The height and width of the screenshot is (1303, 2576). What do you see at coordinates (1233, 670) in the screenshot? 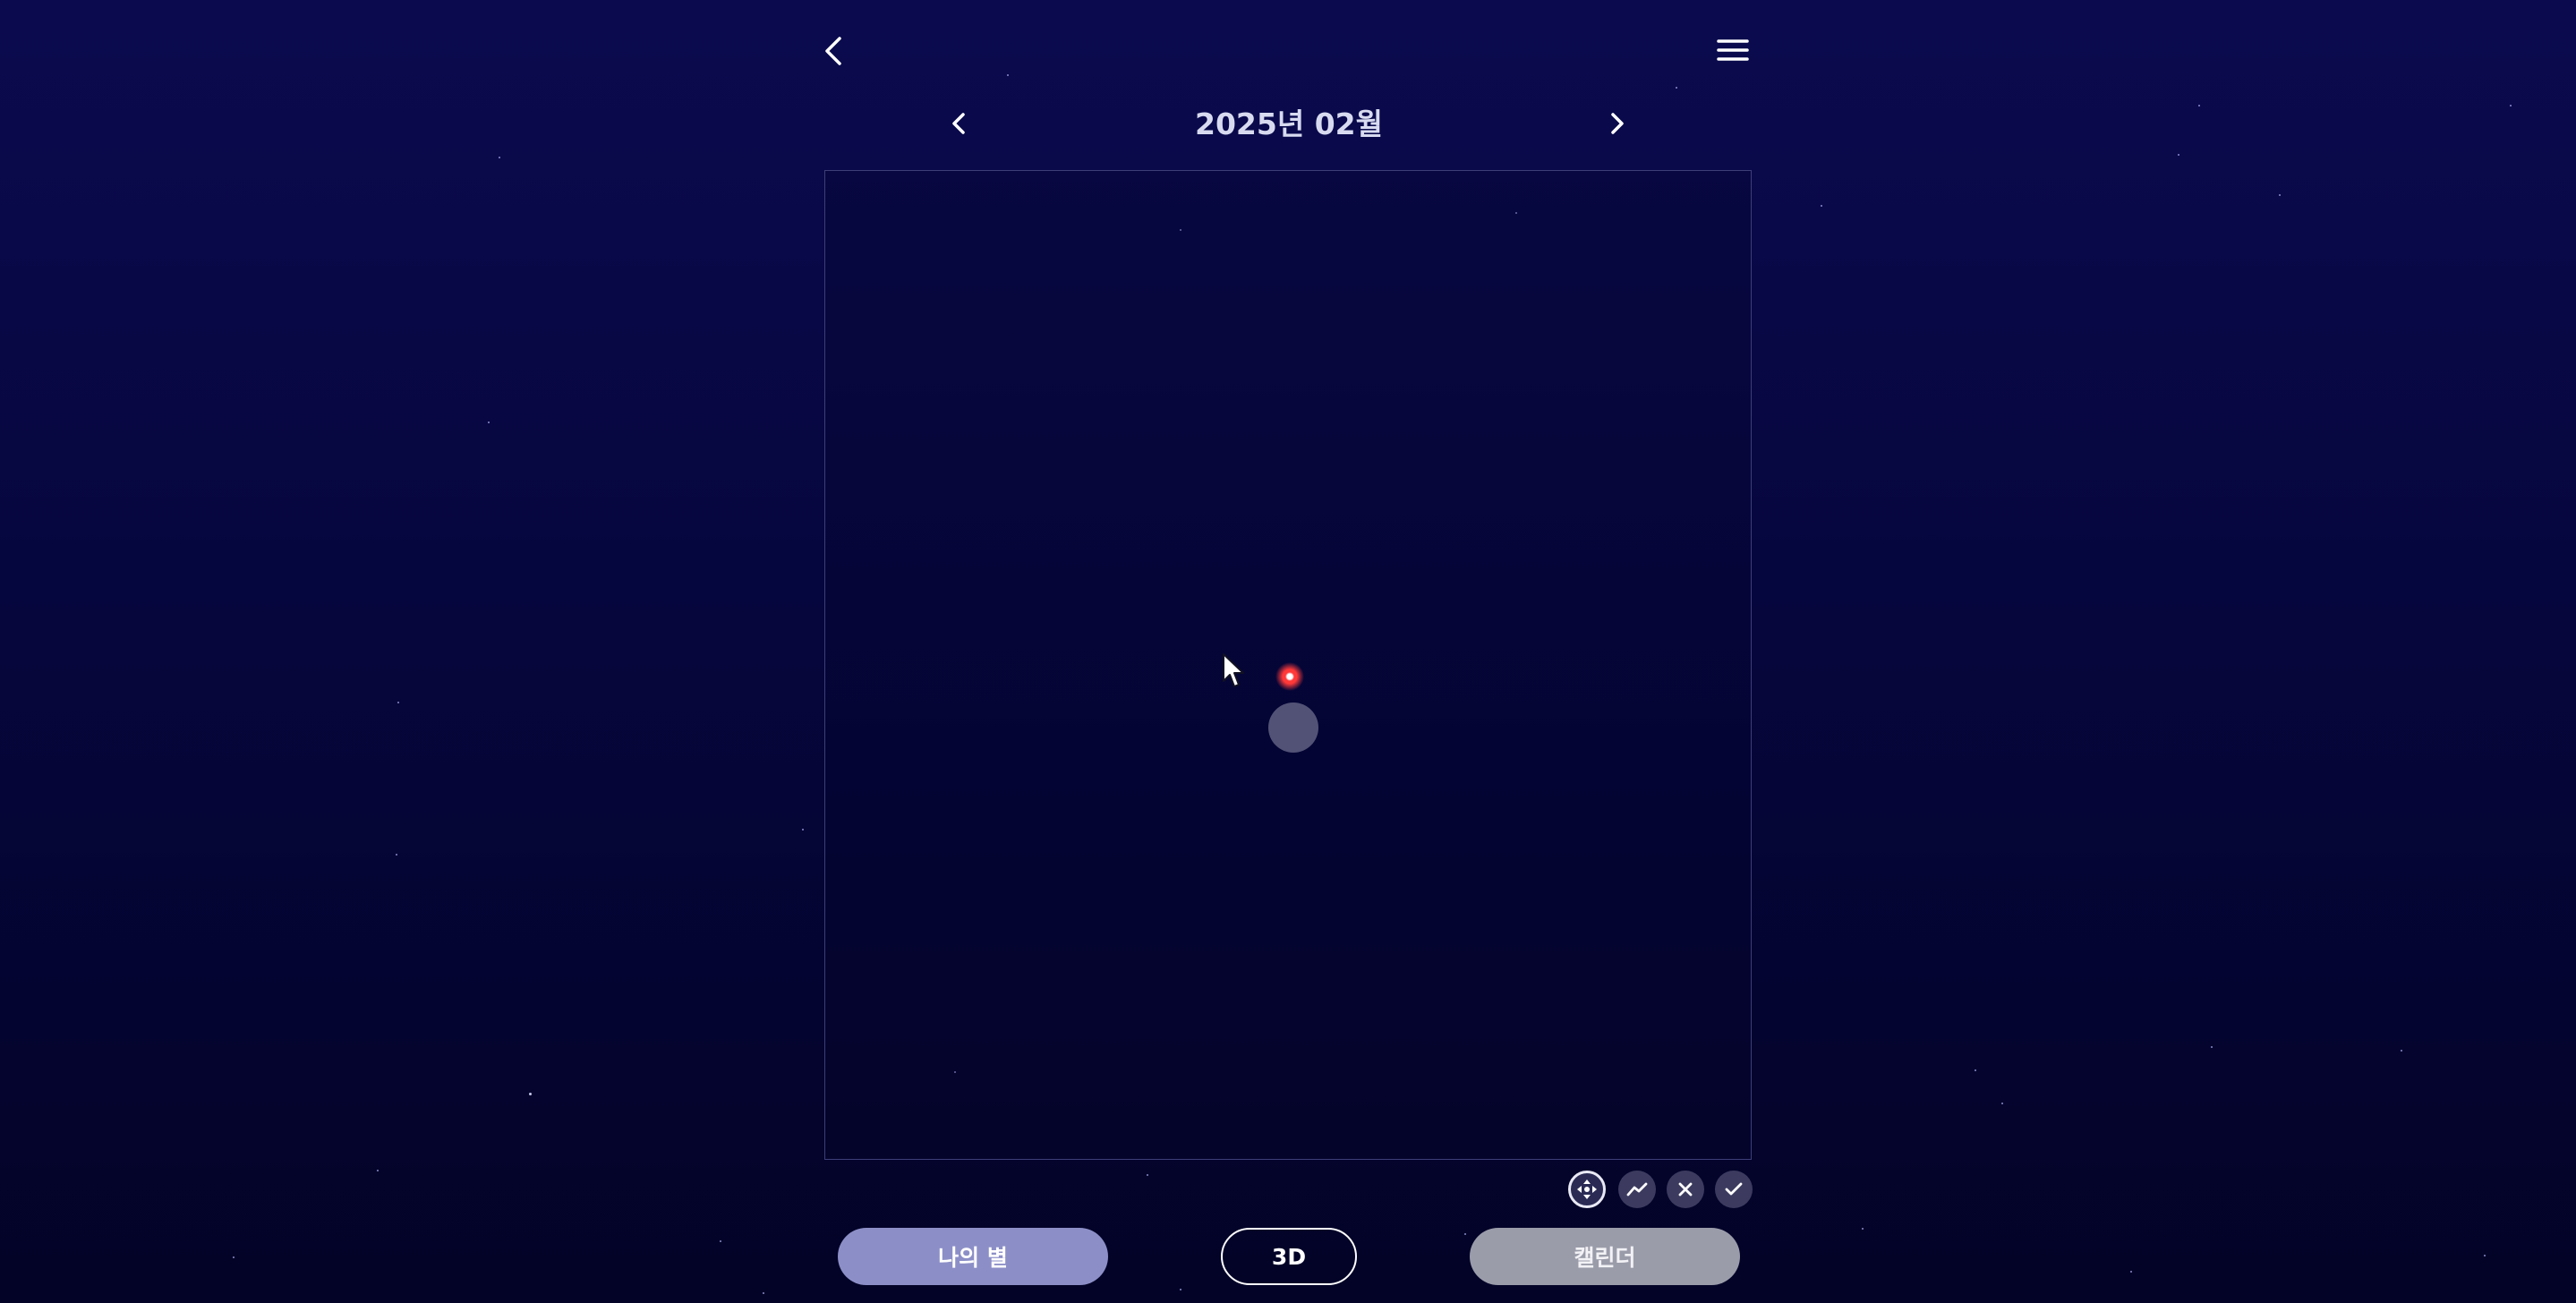
I see `mouse-cursor-icon` at bounding box center [1233, 670].